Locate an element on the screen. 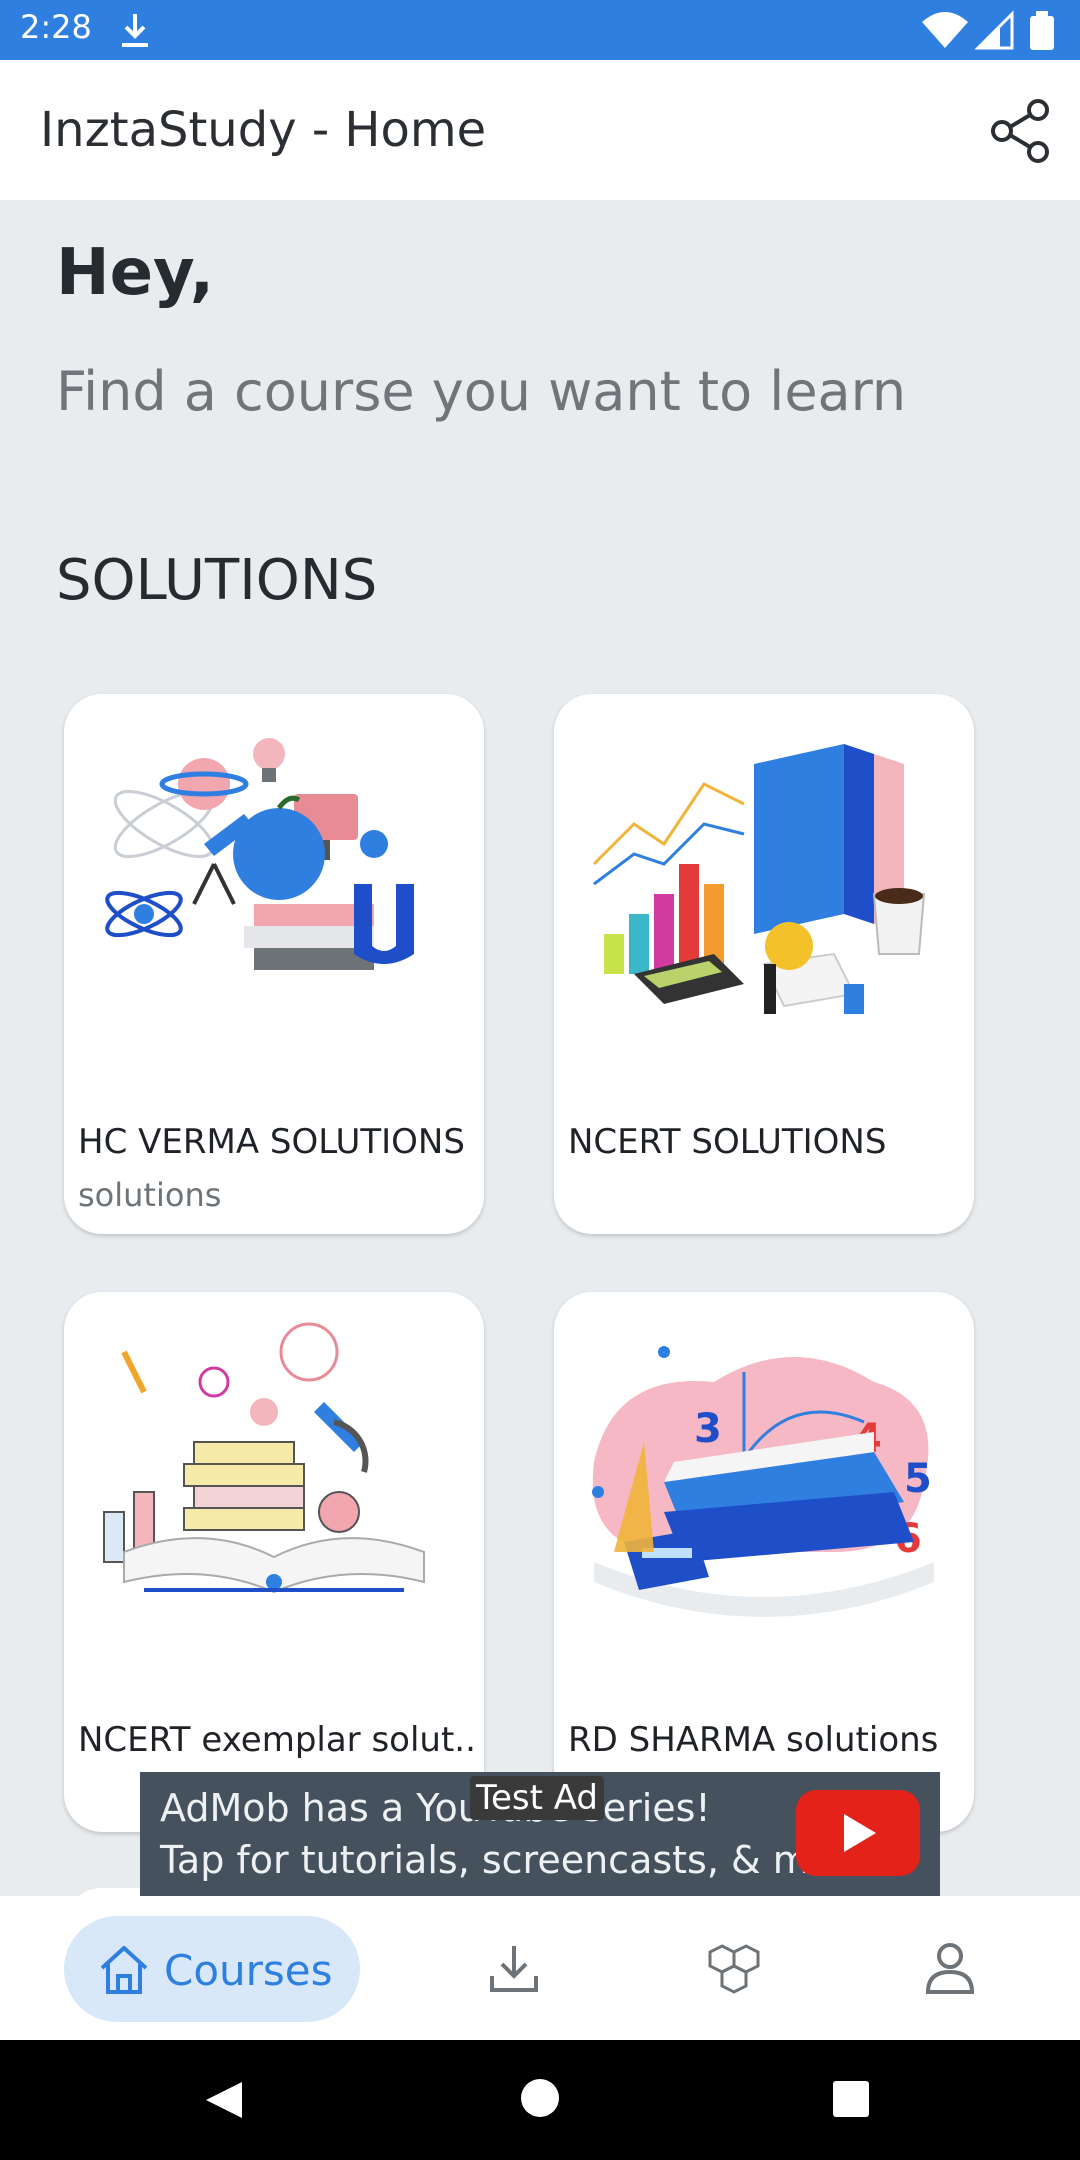 This screenshot has height=2160, width=1080. status-icons is located at coordinates (988, 30).